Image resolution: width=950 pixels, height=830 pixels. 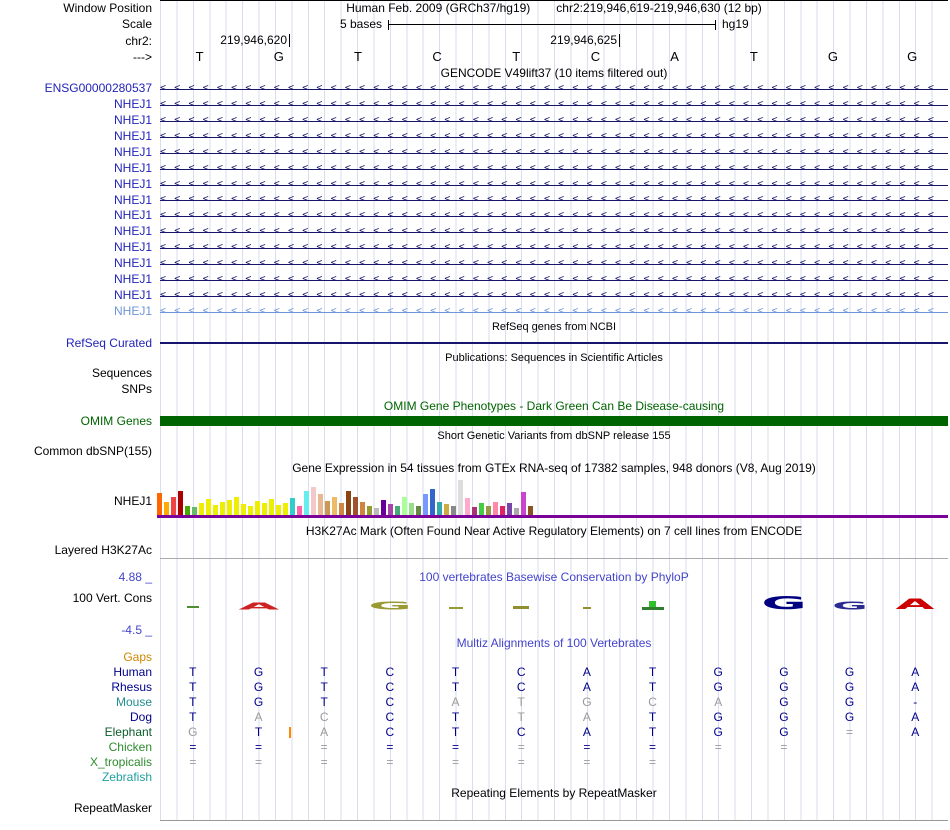 I want to click on species-label: Rhesus, so click(x=76, y=687).